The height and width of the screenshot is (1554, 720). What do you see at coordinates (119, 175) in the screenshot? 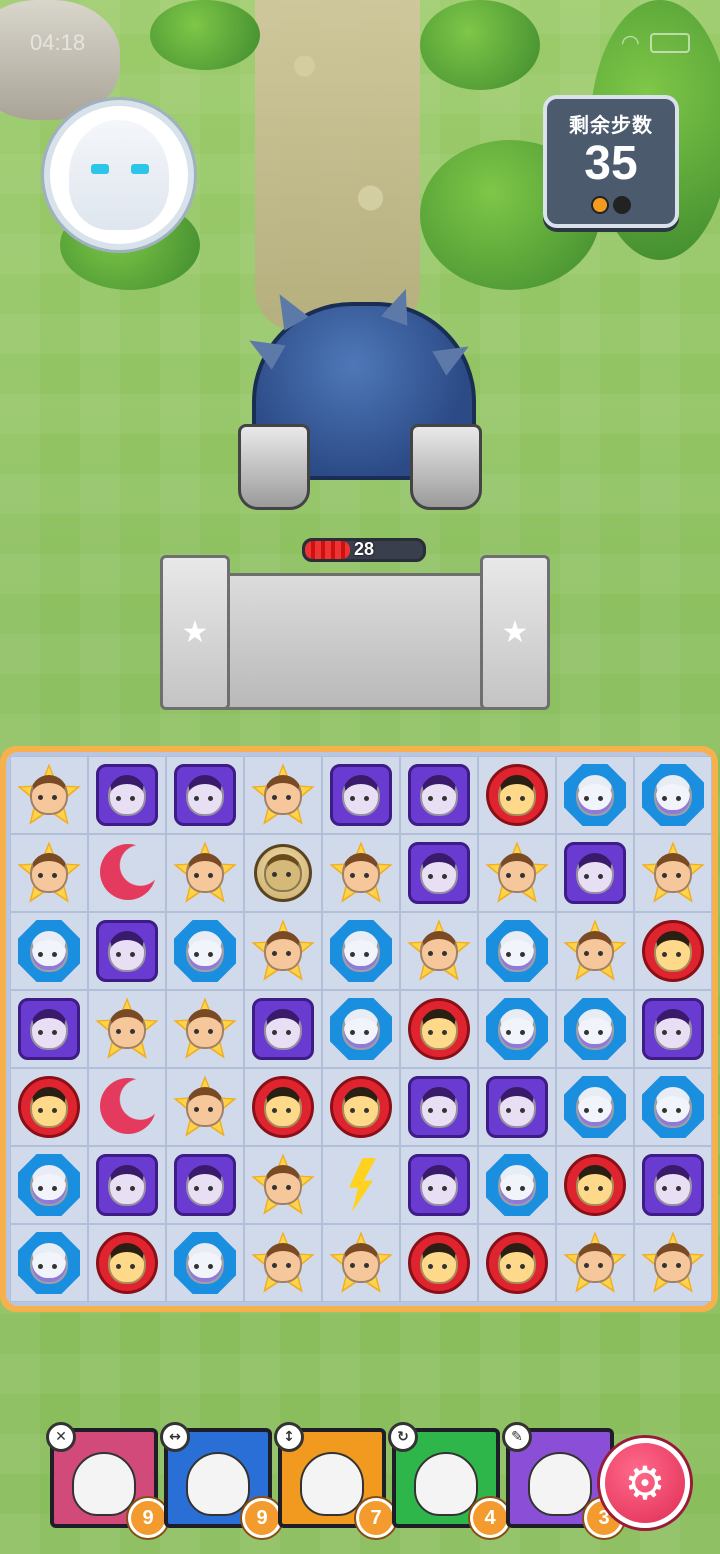
I see `hero-avatar` at bounding box center [119, 175].